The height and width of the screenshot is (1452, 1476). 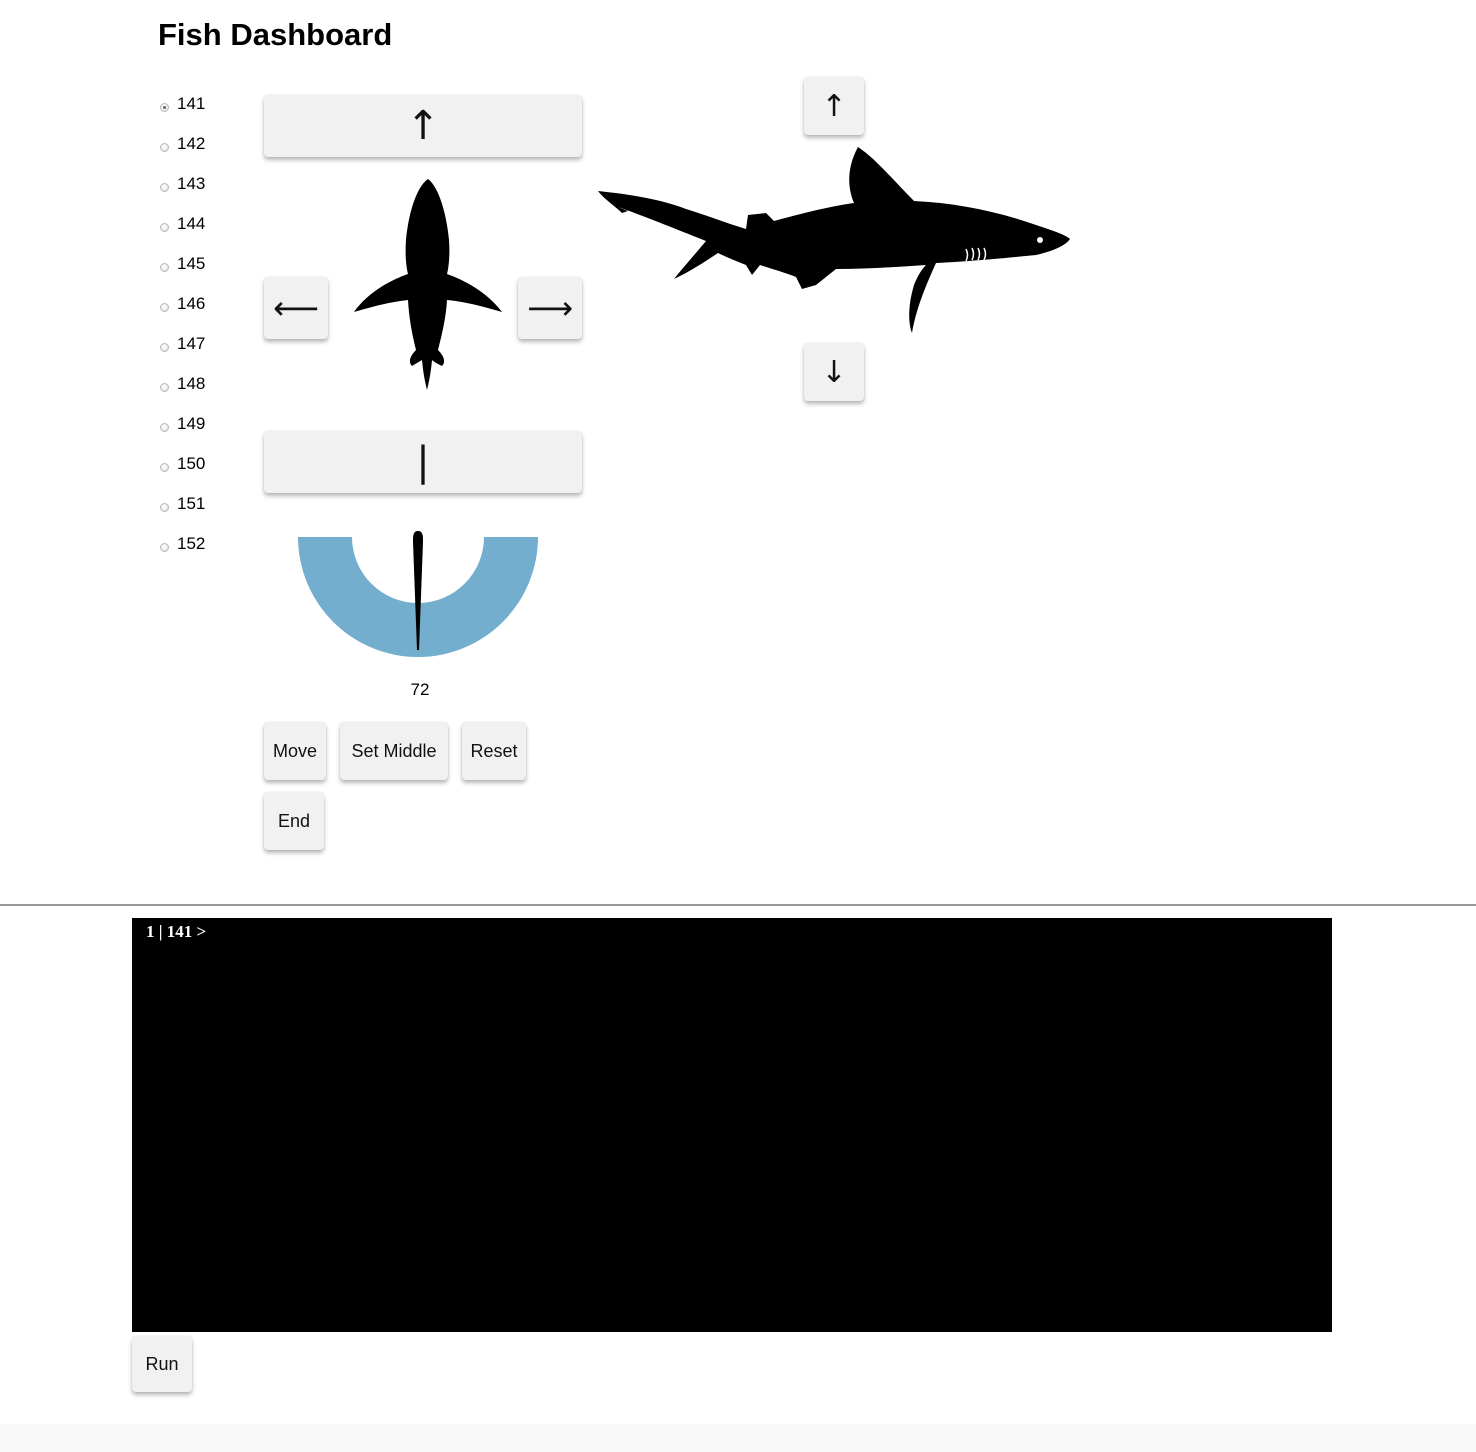 I want to click on radio-fish-147: 147, so click(x=182, y=344).